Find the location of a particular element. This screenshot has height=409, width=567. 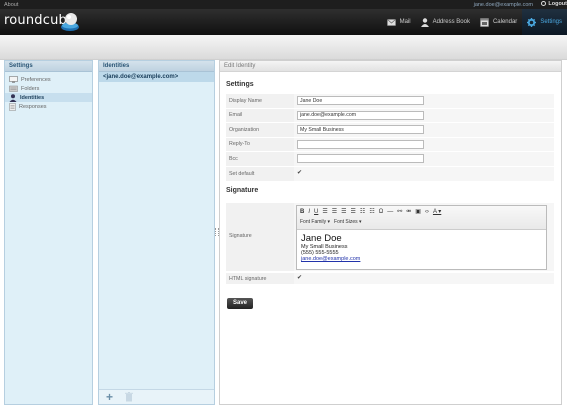

task-calendar-label: Calendar is located at coordinates (505, 22).